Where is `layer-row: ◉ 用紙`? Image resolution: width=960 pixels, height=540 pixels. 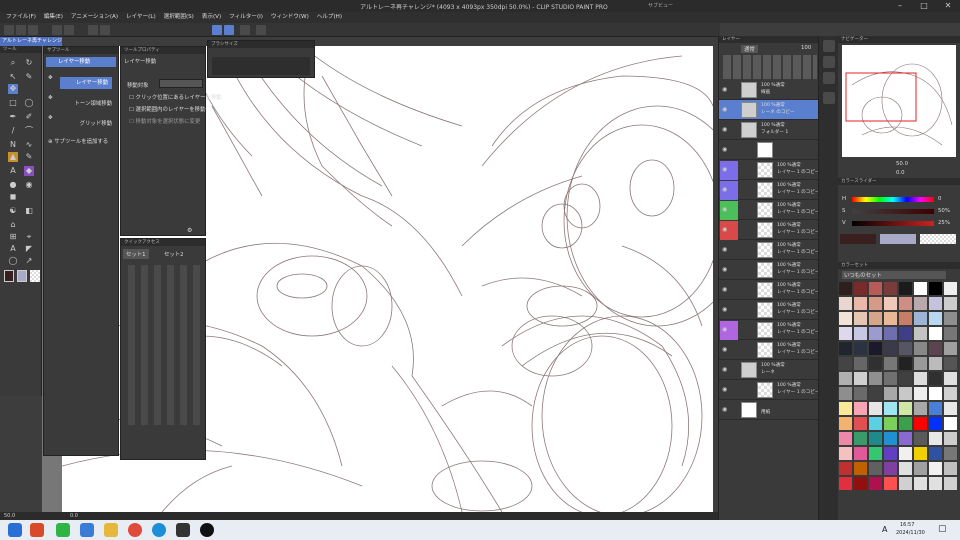
layer-row: ◉ 用紙 is located at coordinates (769, 410).